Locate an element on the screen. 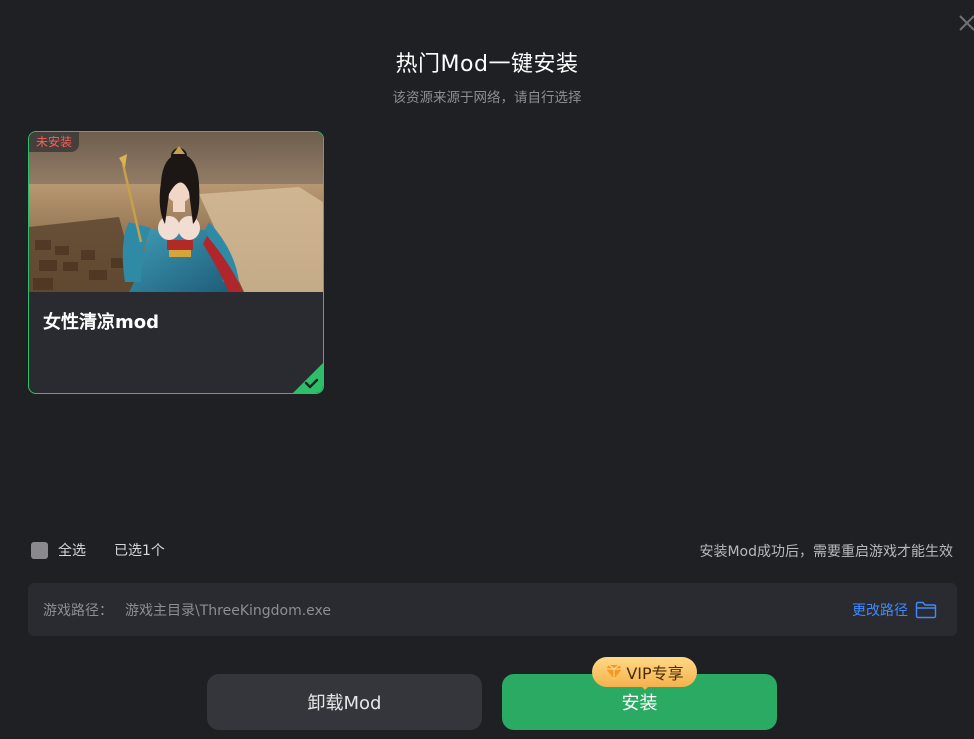 The image size is (974, 739). vip-label: VIP专享 is located at coordinates (655, 673).